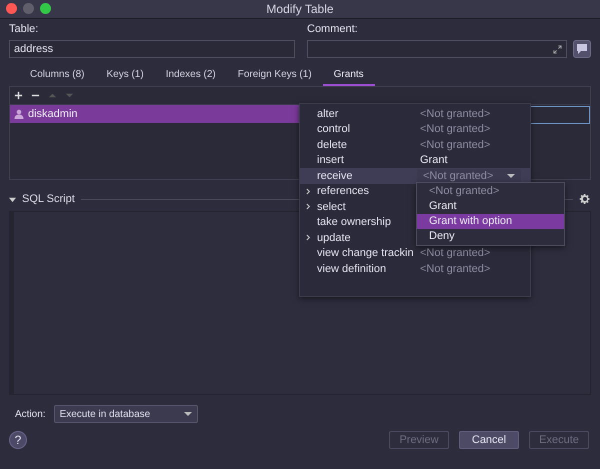 The image size is (600, 469). What do you see at coordinates (48, 199) in the screenshot?
I see `section-title: SQL Script` at bounding box center [48, 199].